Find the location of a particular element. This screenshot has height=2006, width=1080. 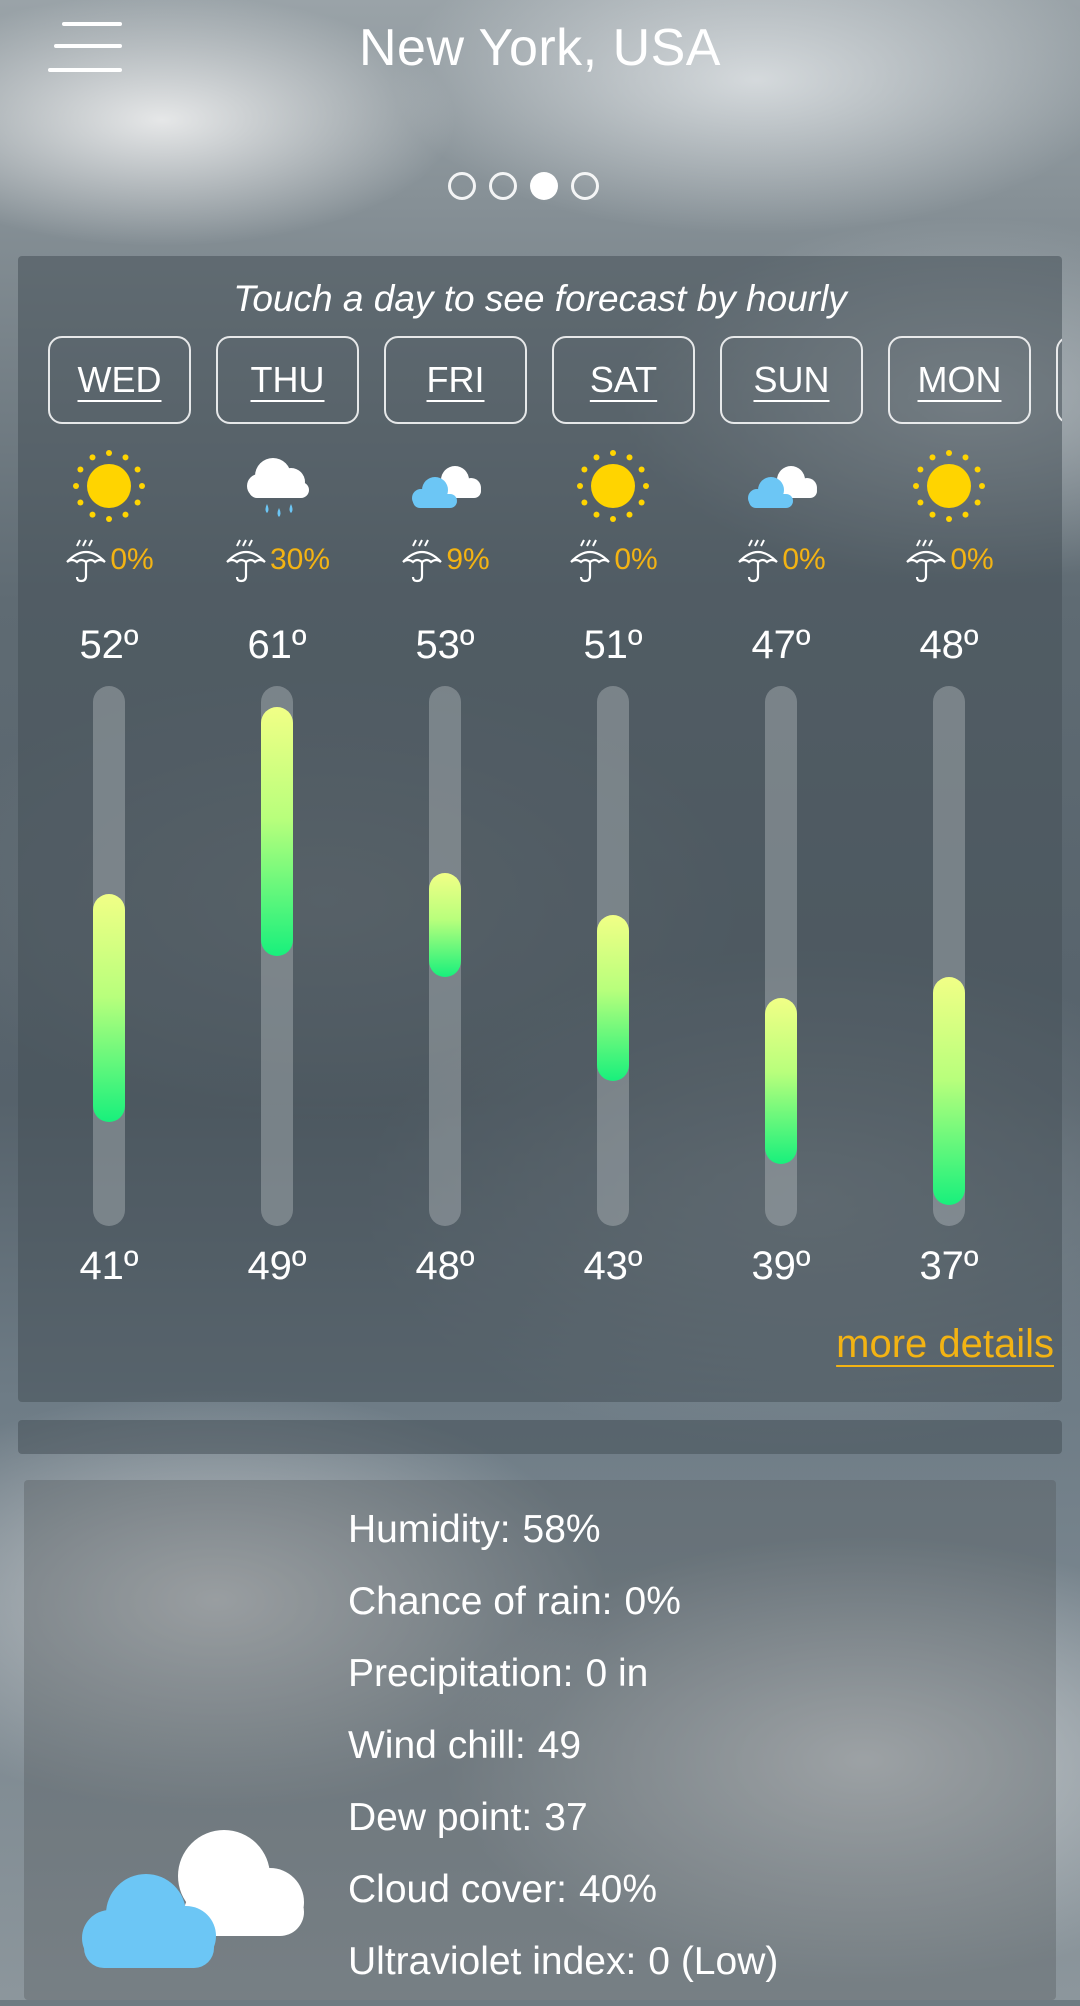

rain-chance-value: 30% is located at coordinates (300, 559).